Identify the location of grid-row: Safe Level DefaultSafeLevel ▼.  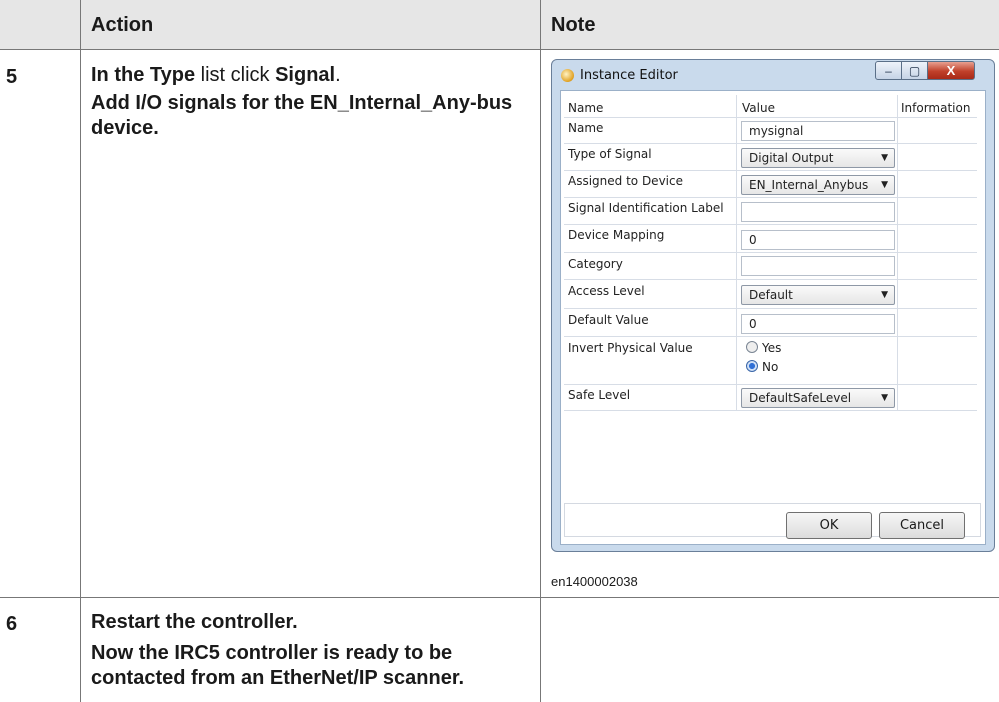
(770, 397).